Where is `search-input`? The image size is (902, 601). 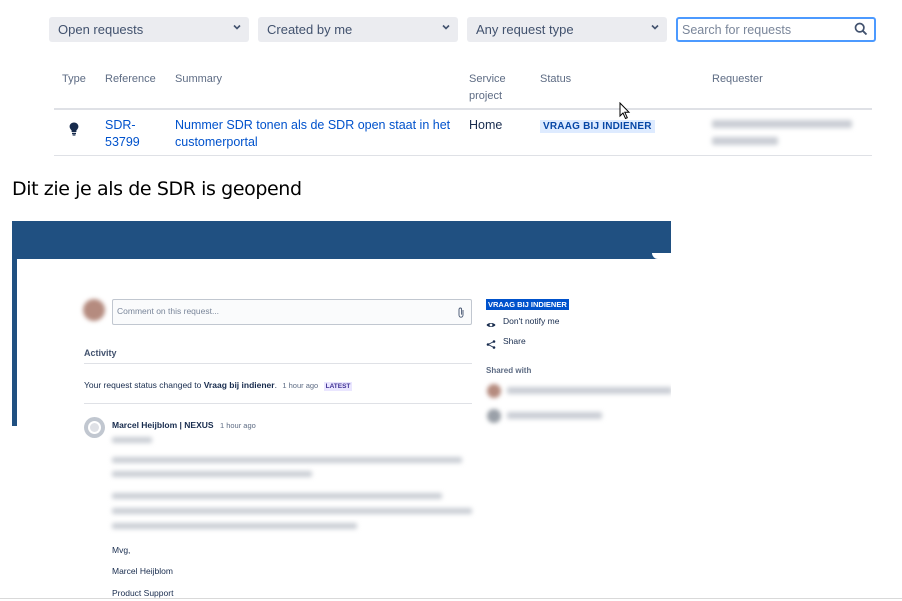 search-input is located at coordinates (763, 29).